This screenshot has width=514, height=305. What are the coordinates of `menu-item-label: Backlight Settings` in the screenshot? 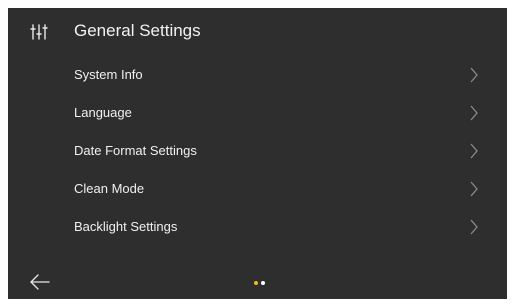 It's located at (126, 226).